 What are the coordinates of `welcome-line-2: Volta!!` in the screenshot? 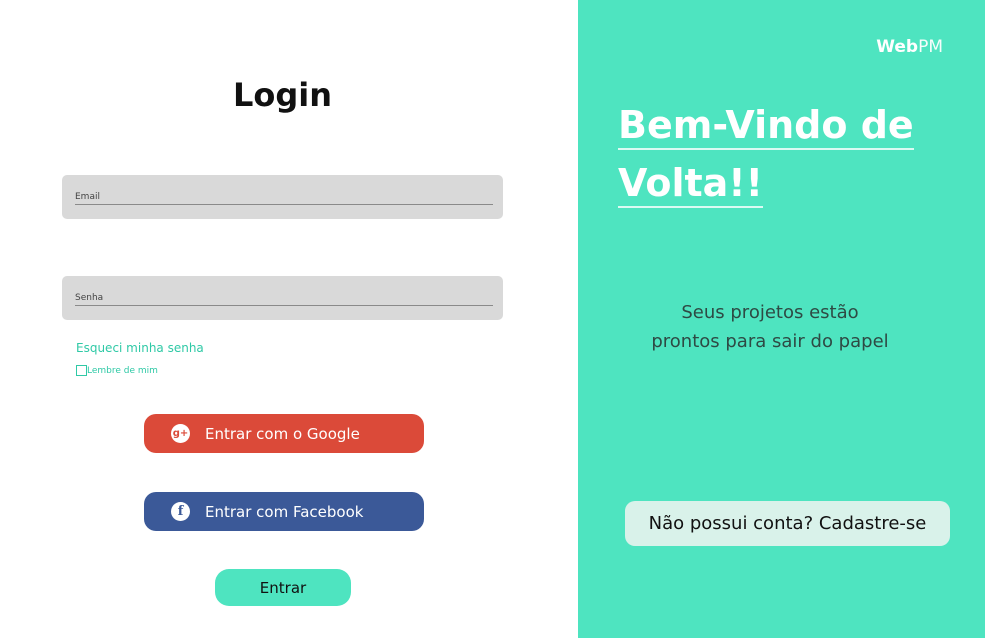 It's located at (690, 184).